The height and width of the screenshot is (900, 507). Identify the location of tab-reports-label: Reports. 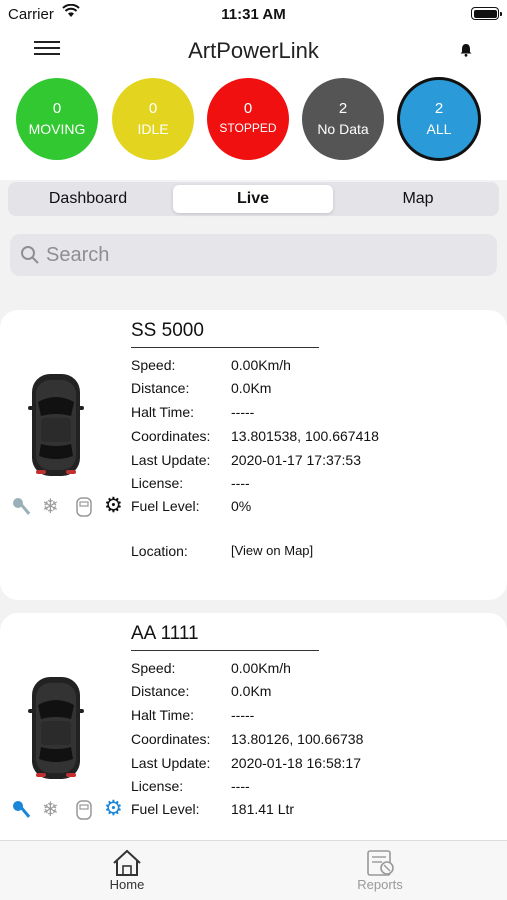
(380, 884).